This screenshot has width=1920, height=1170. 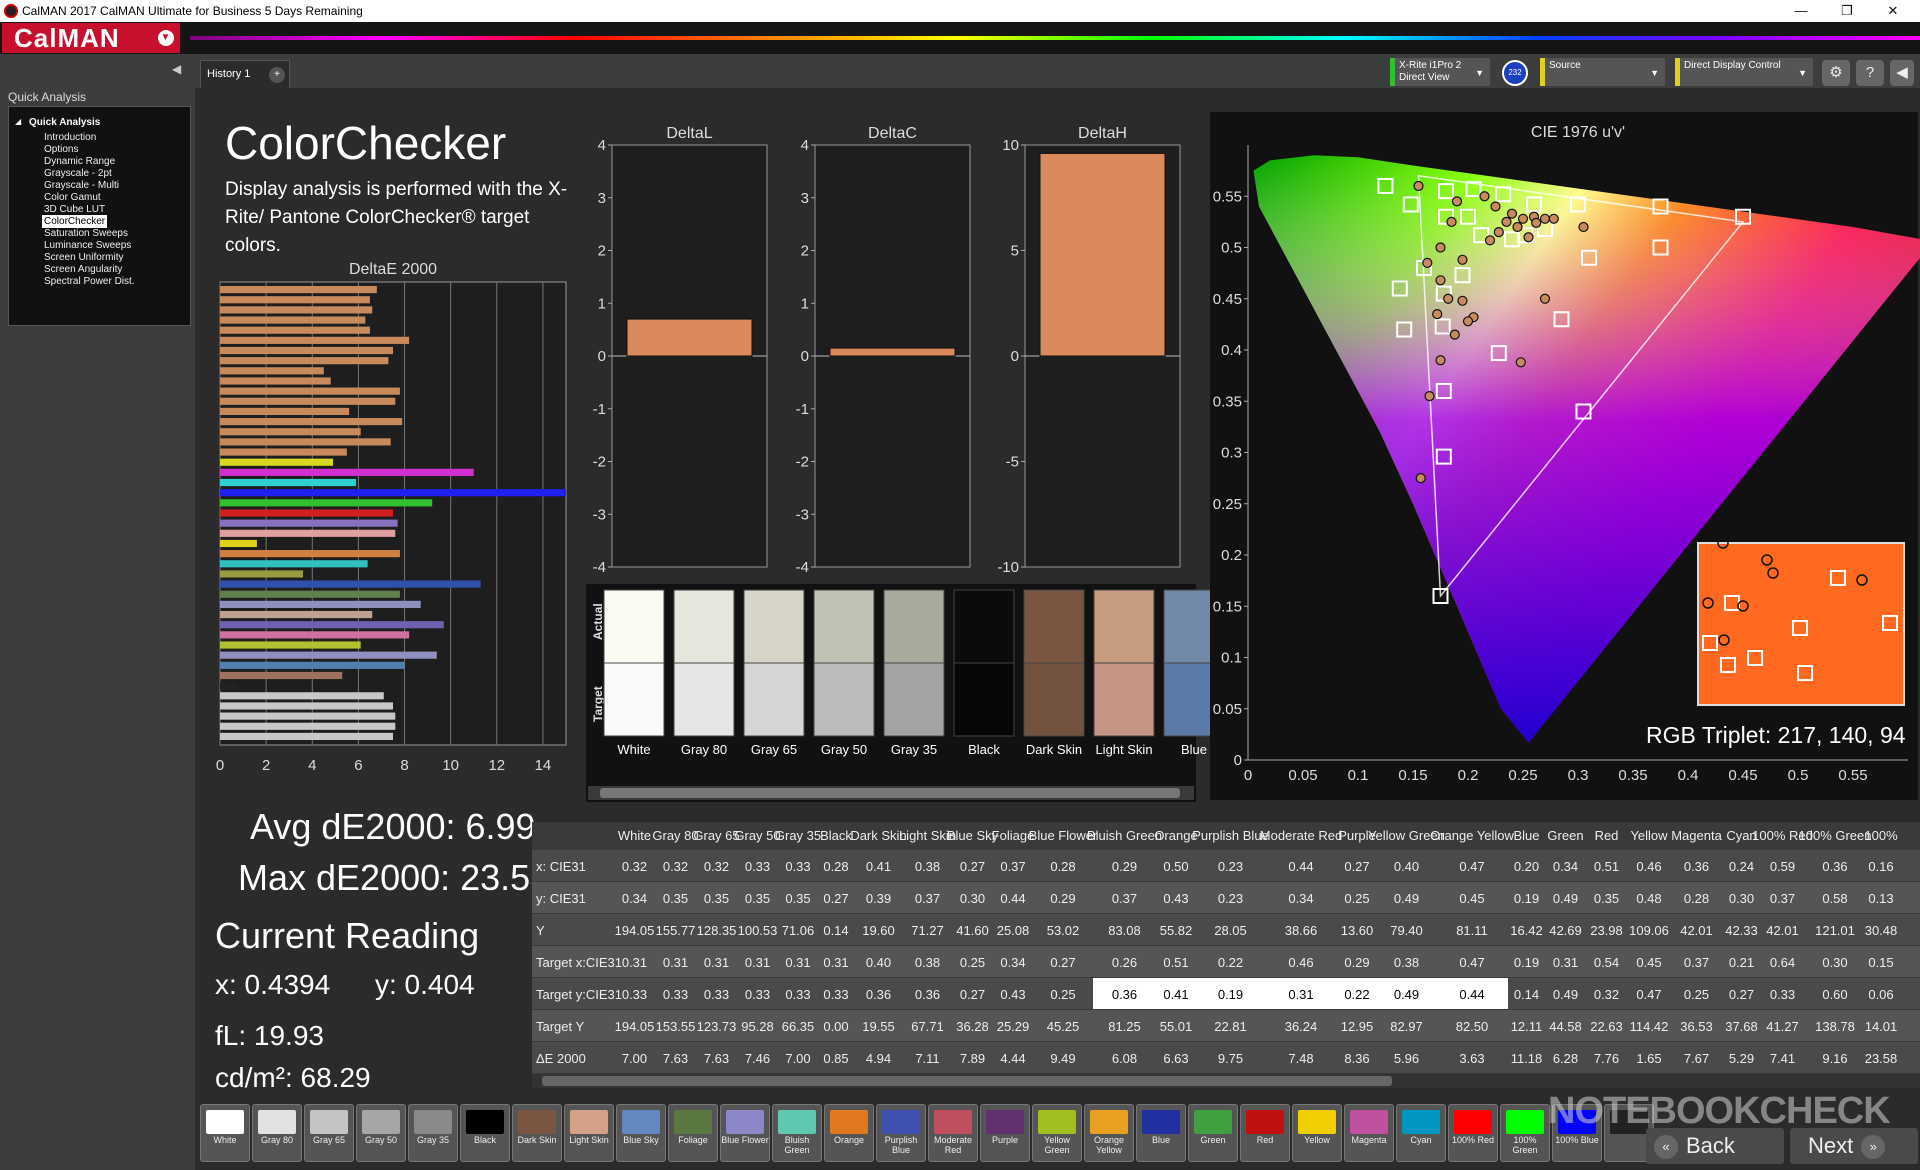 What do you see at coordinates (484, 1140) in the screenshot?
I see `swatch-label: Black` at bounding box center [484, 1140].